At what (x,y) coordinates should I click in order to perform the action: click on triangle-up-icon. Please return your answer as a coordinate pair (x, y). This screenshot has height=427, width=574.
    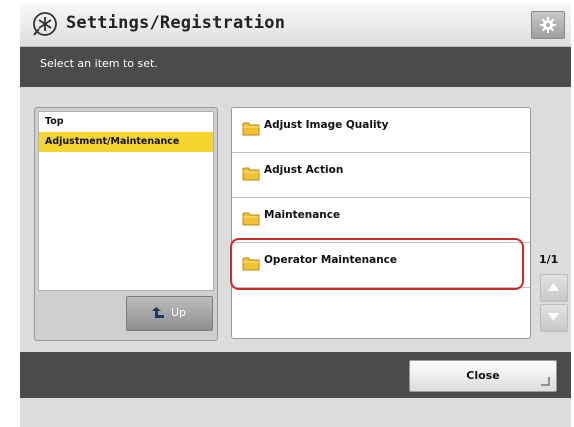
    Looking at the image, I should click on (553, 287).